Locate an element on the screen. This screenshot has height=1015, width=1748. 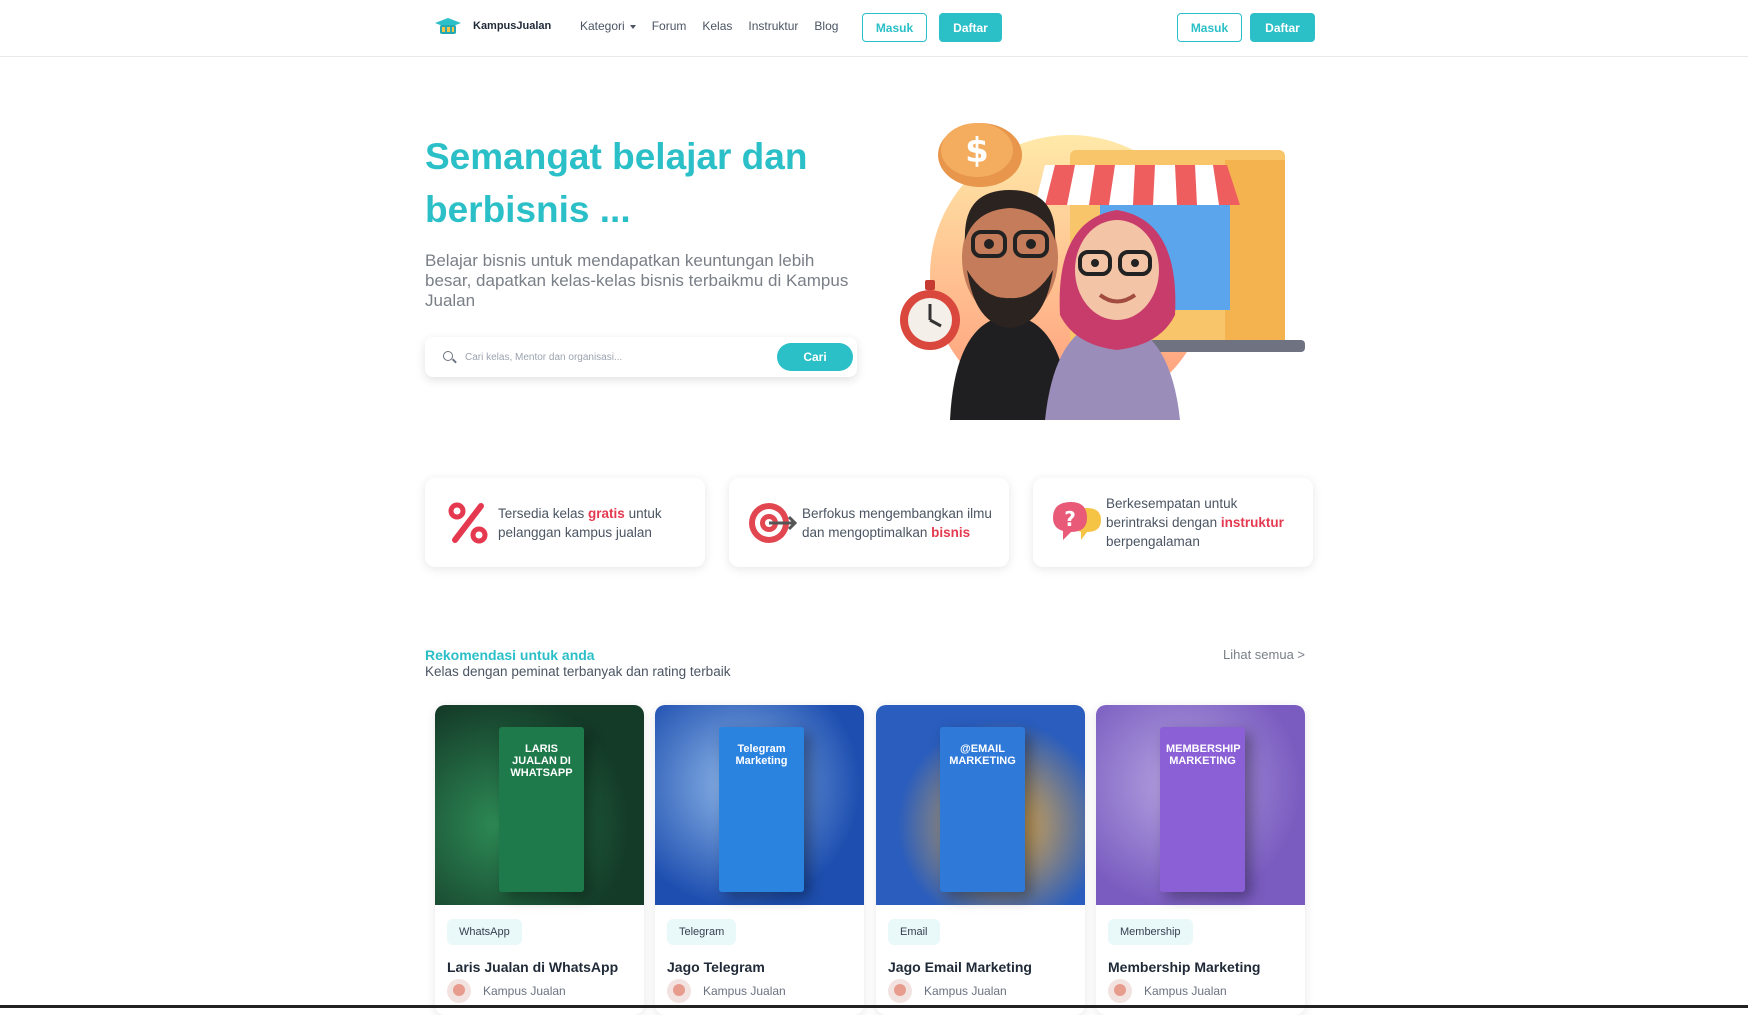
feature-highlight: instruktur is located at coordinates (1252, 522).